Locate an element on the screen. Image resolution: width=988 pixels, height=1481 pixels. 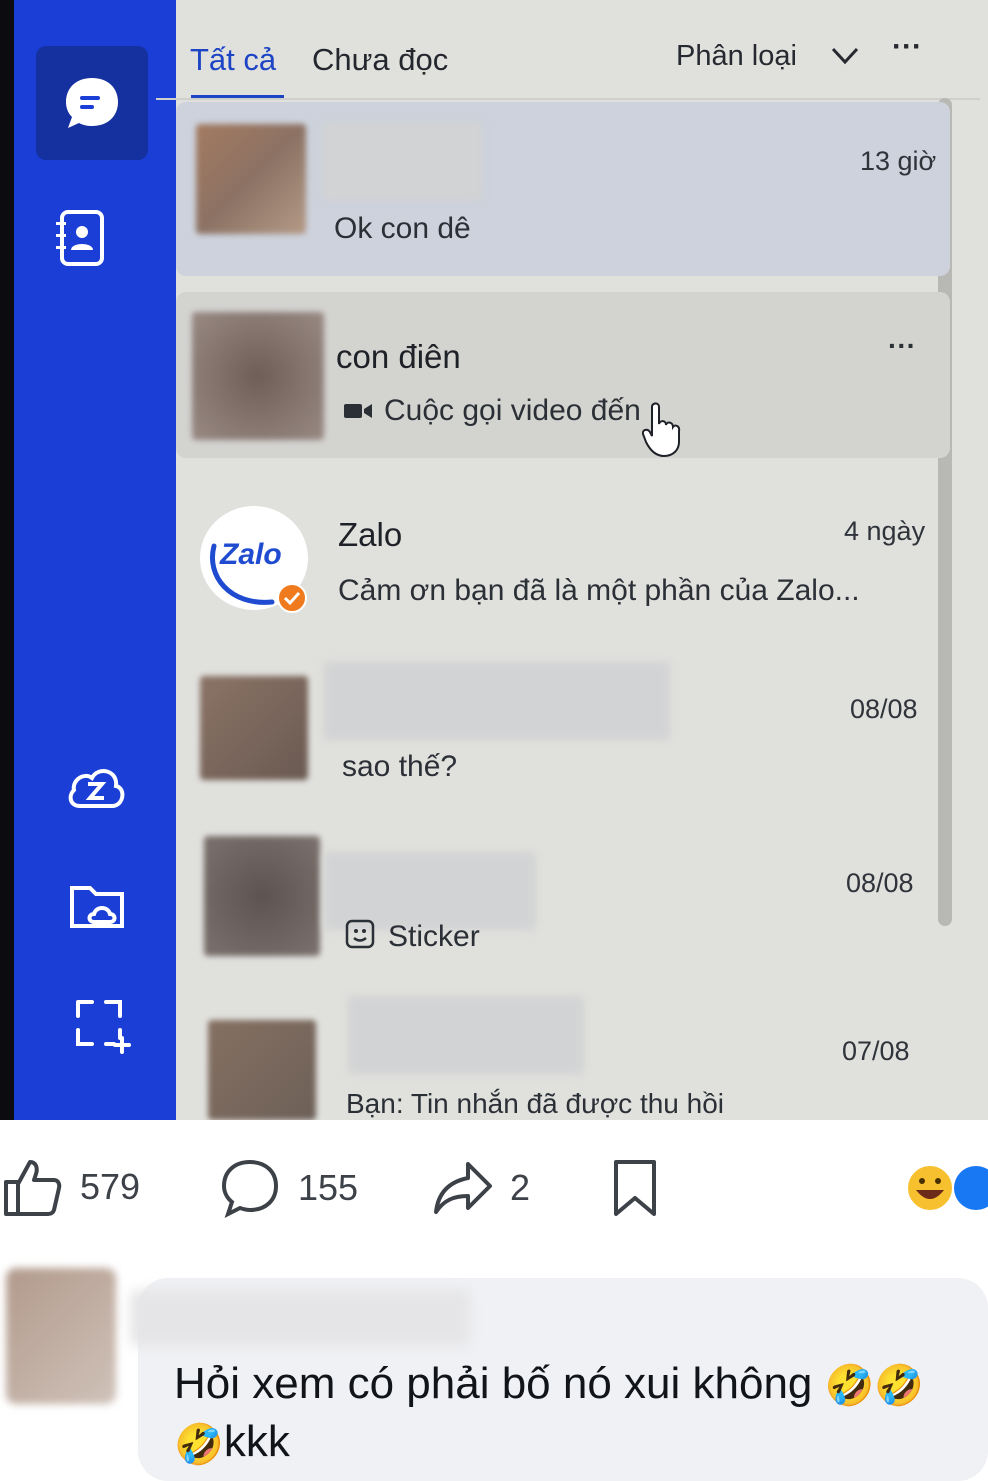
comment-tail: kkk is located at coordinates (256, 1442).